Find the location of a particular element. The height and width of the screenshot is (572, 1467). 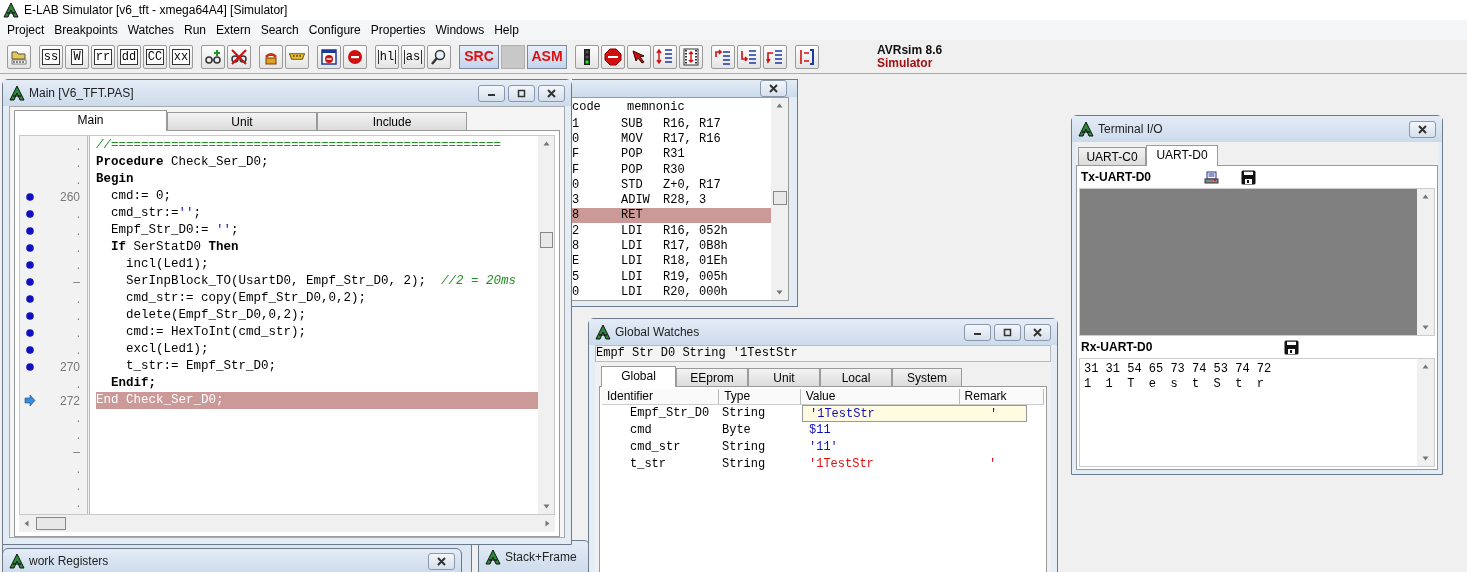

disassembly-row: F POP R31 is located at coordinates (671, 154).